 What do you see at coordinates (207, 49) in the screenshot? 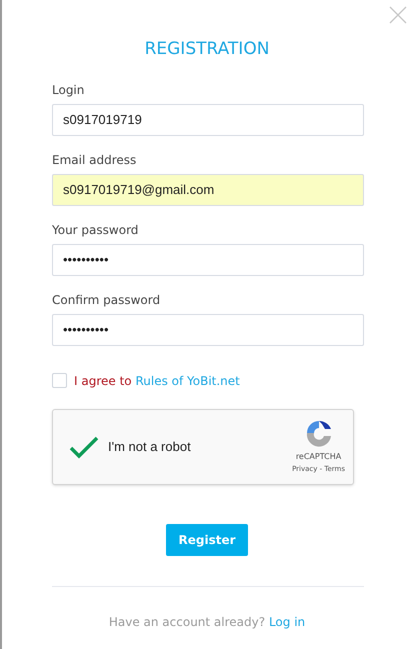
I see `form-title: REGISTRATION` at bounding box center [207, 49].